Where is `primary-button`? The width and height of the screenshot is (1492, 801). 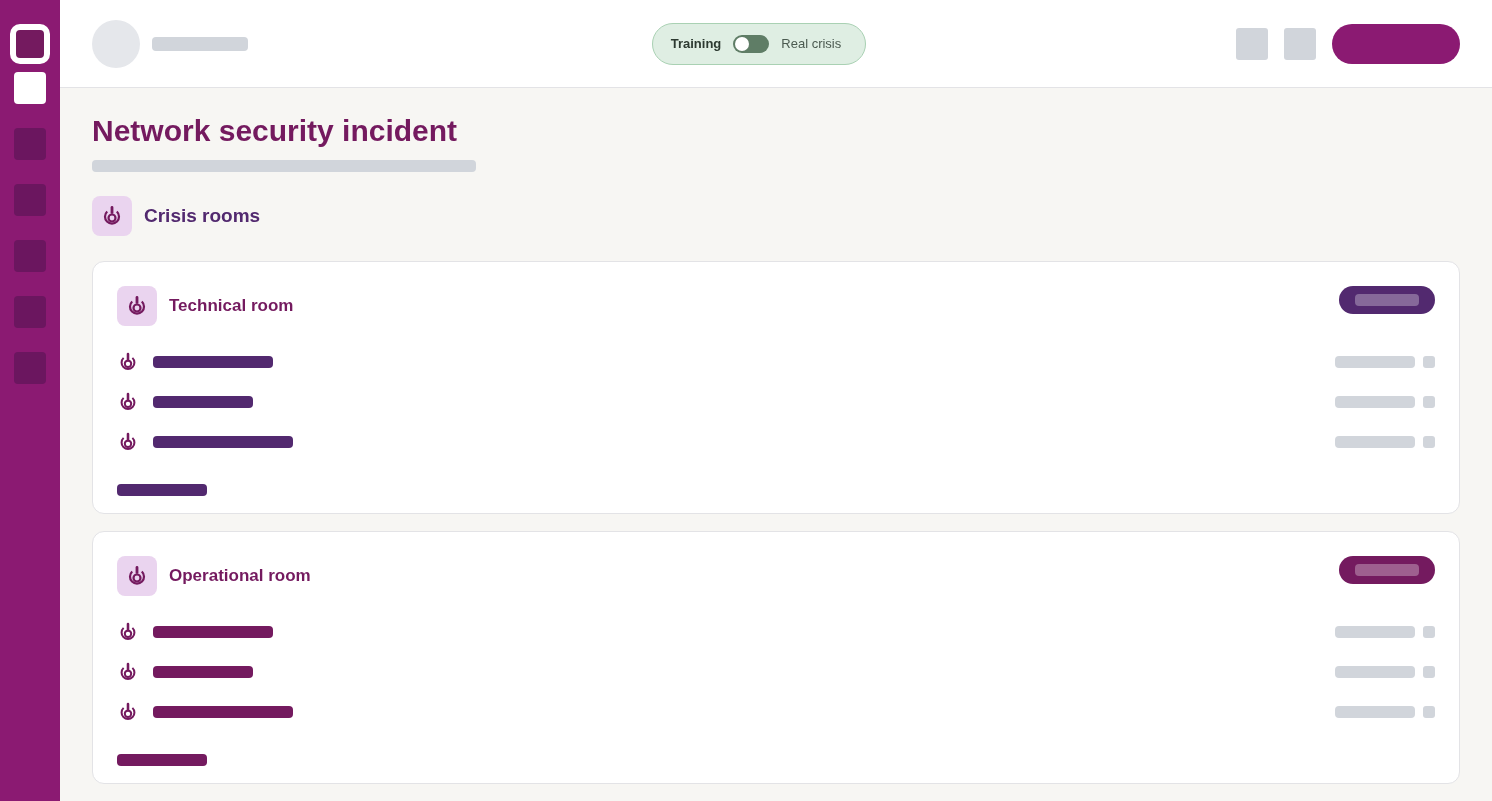 primary-button is located at coordinates (1396, 43).